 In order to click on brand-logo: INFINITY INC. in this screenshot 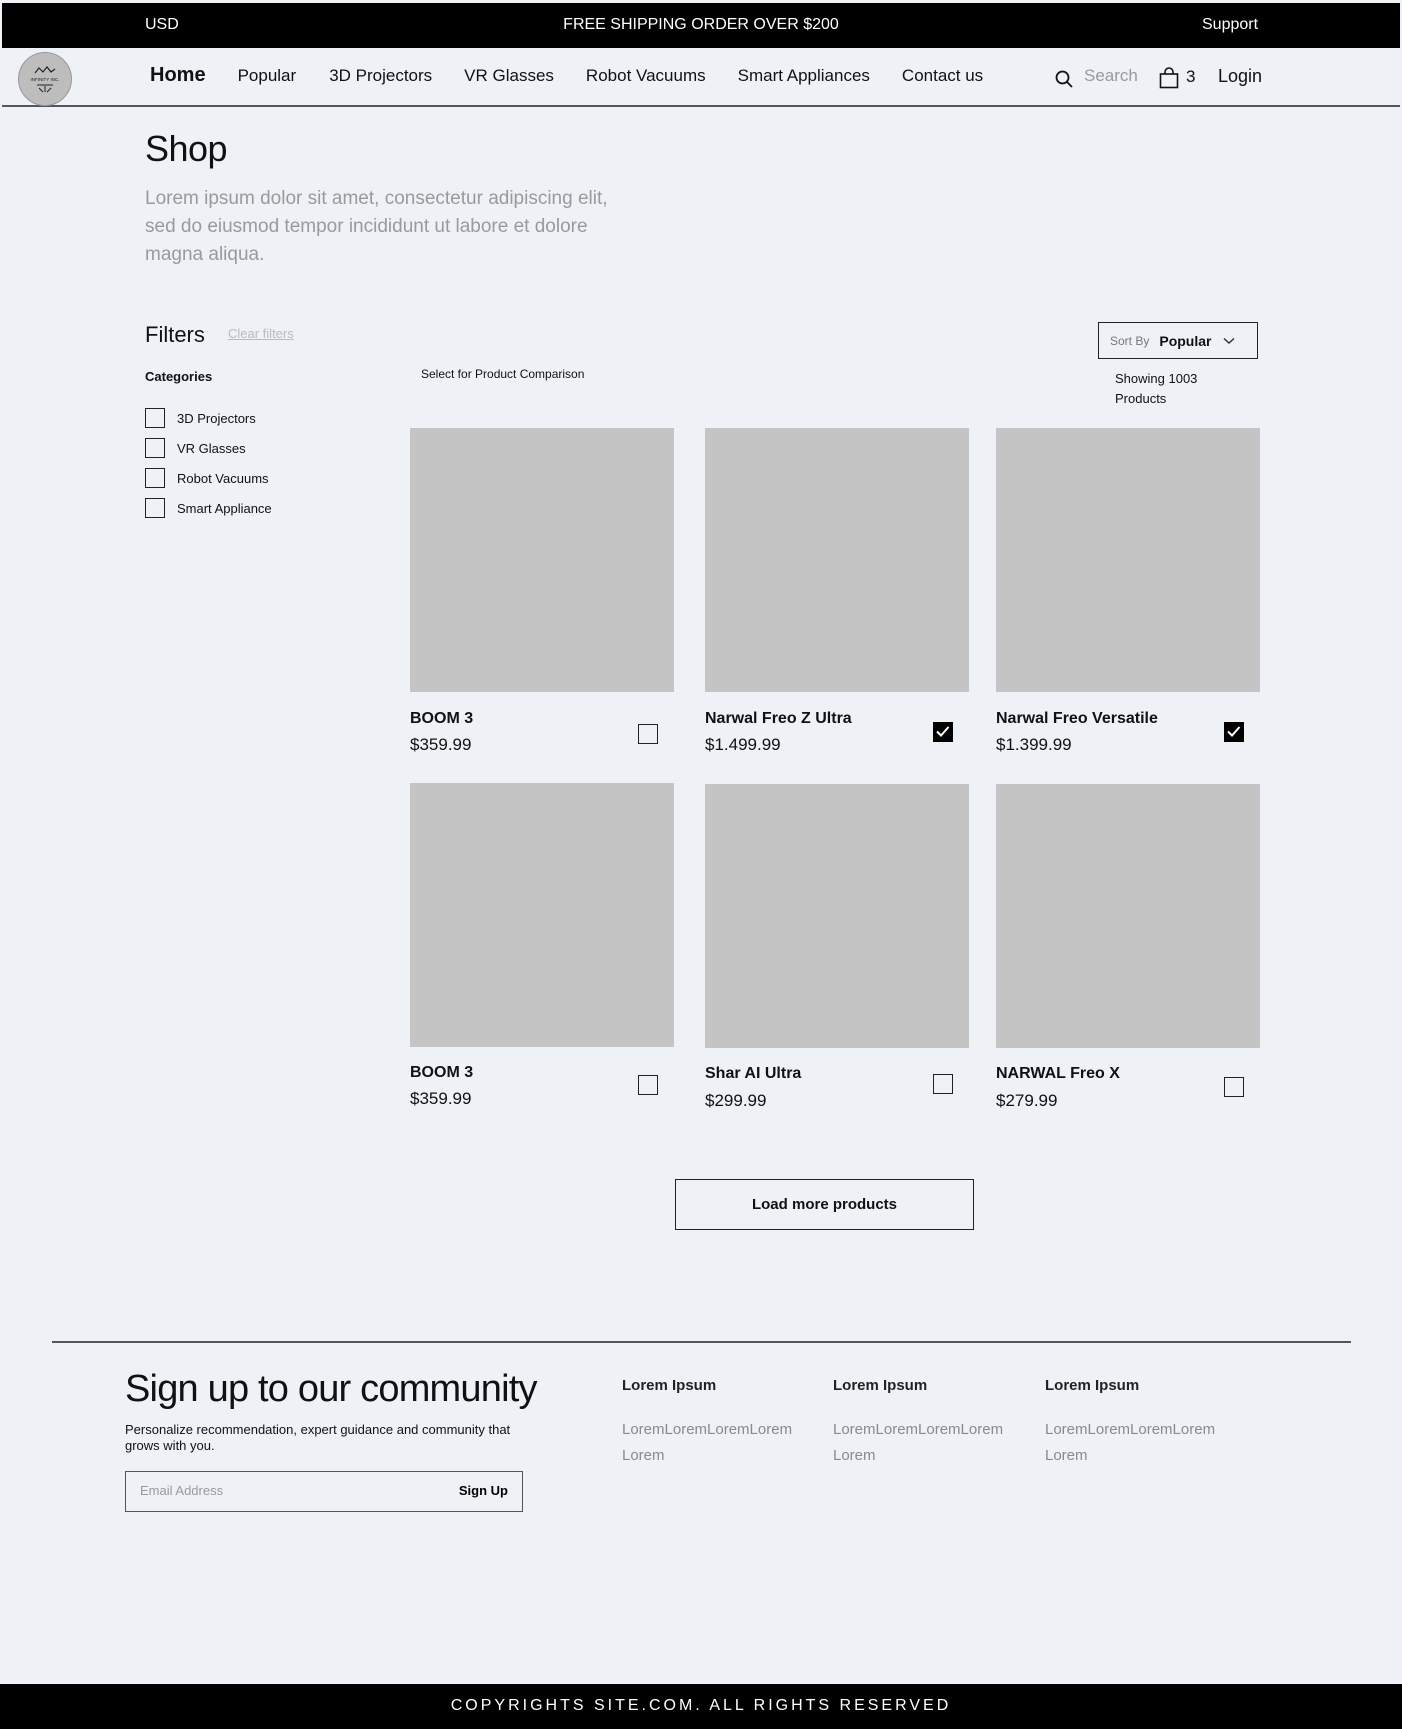, I will do `click(45, 79)`.